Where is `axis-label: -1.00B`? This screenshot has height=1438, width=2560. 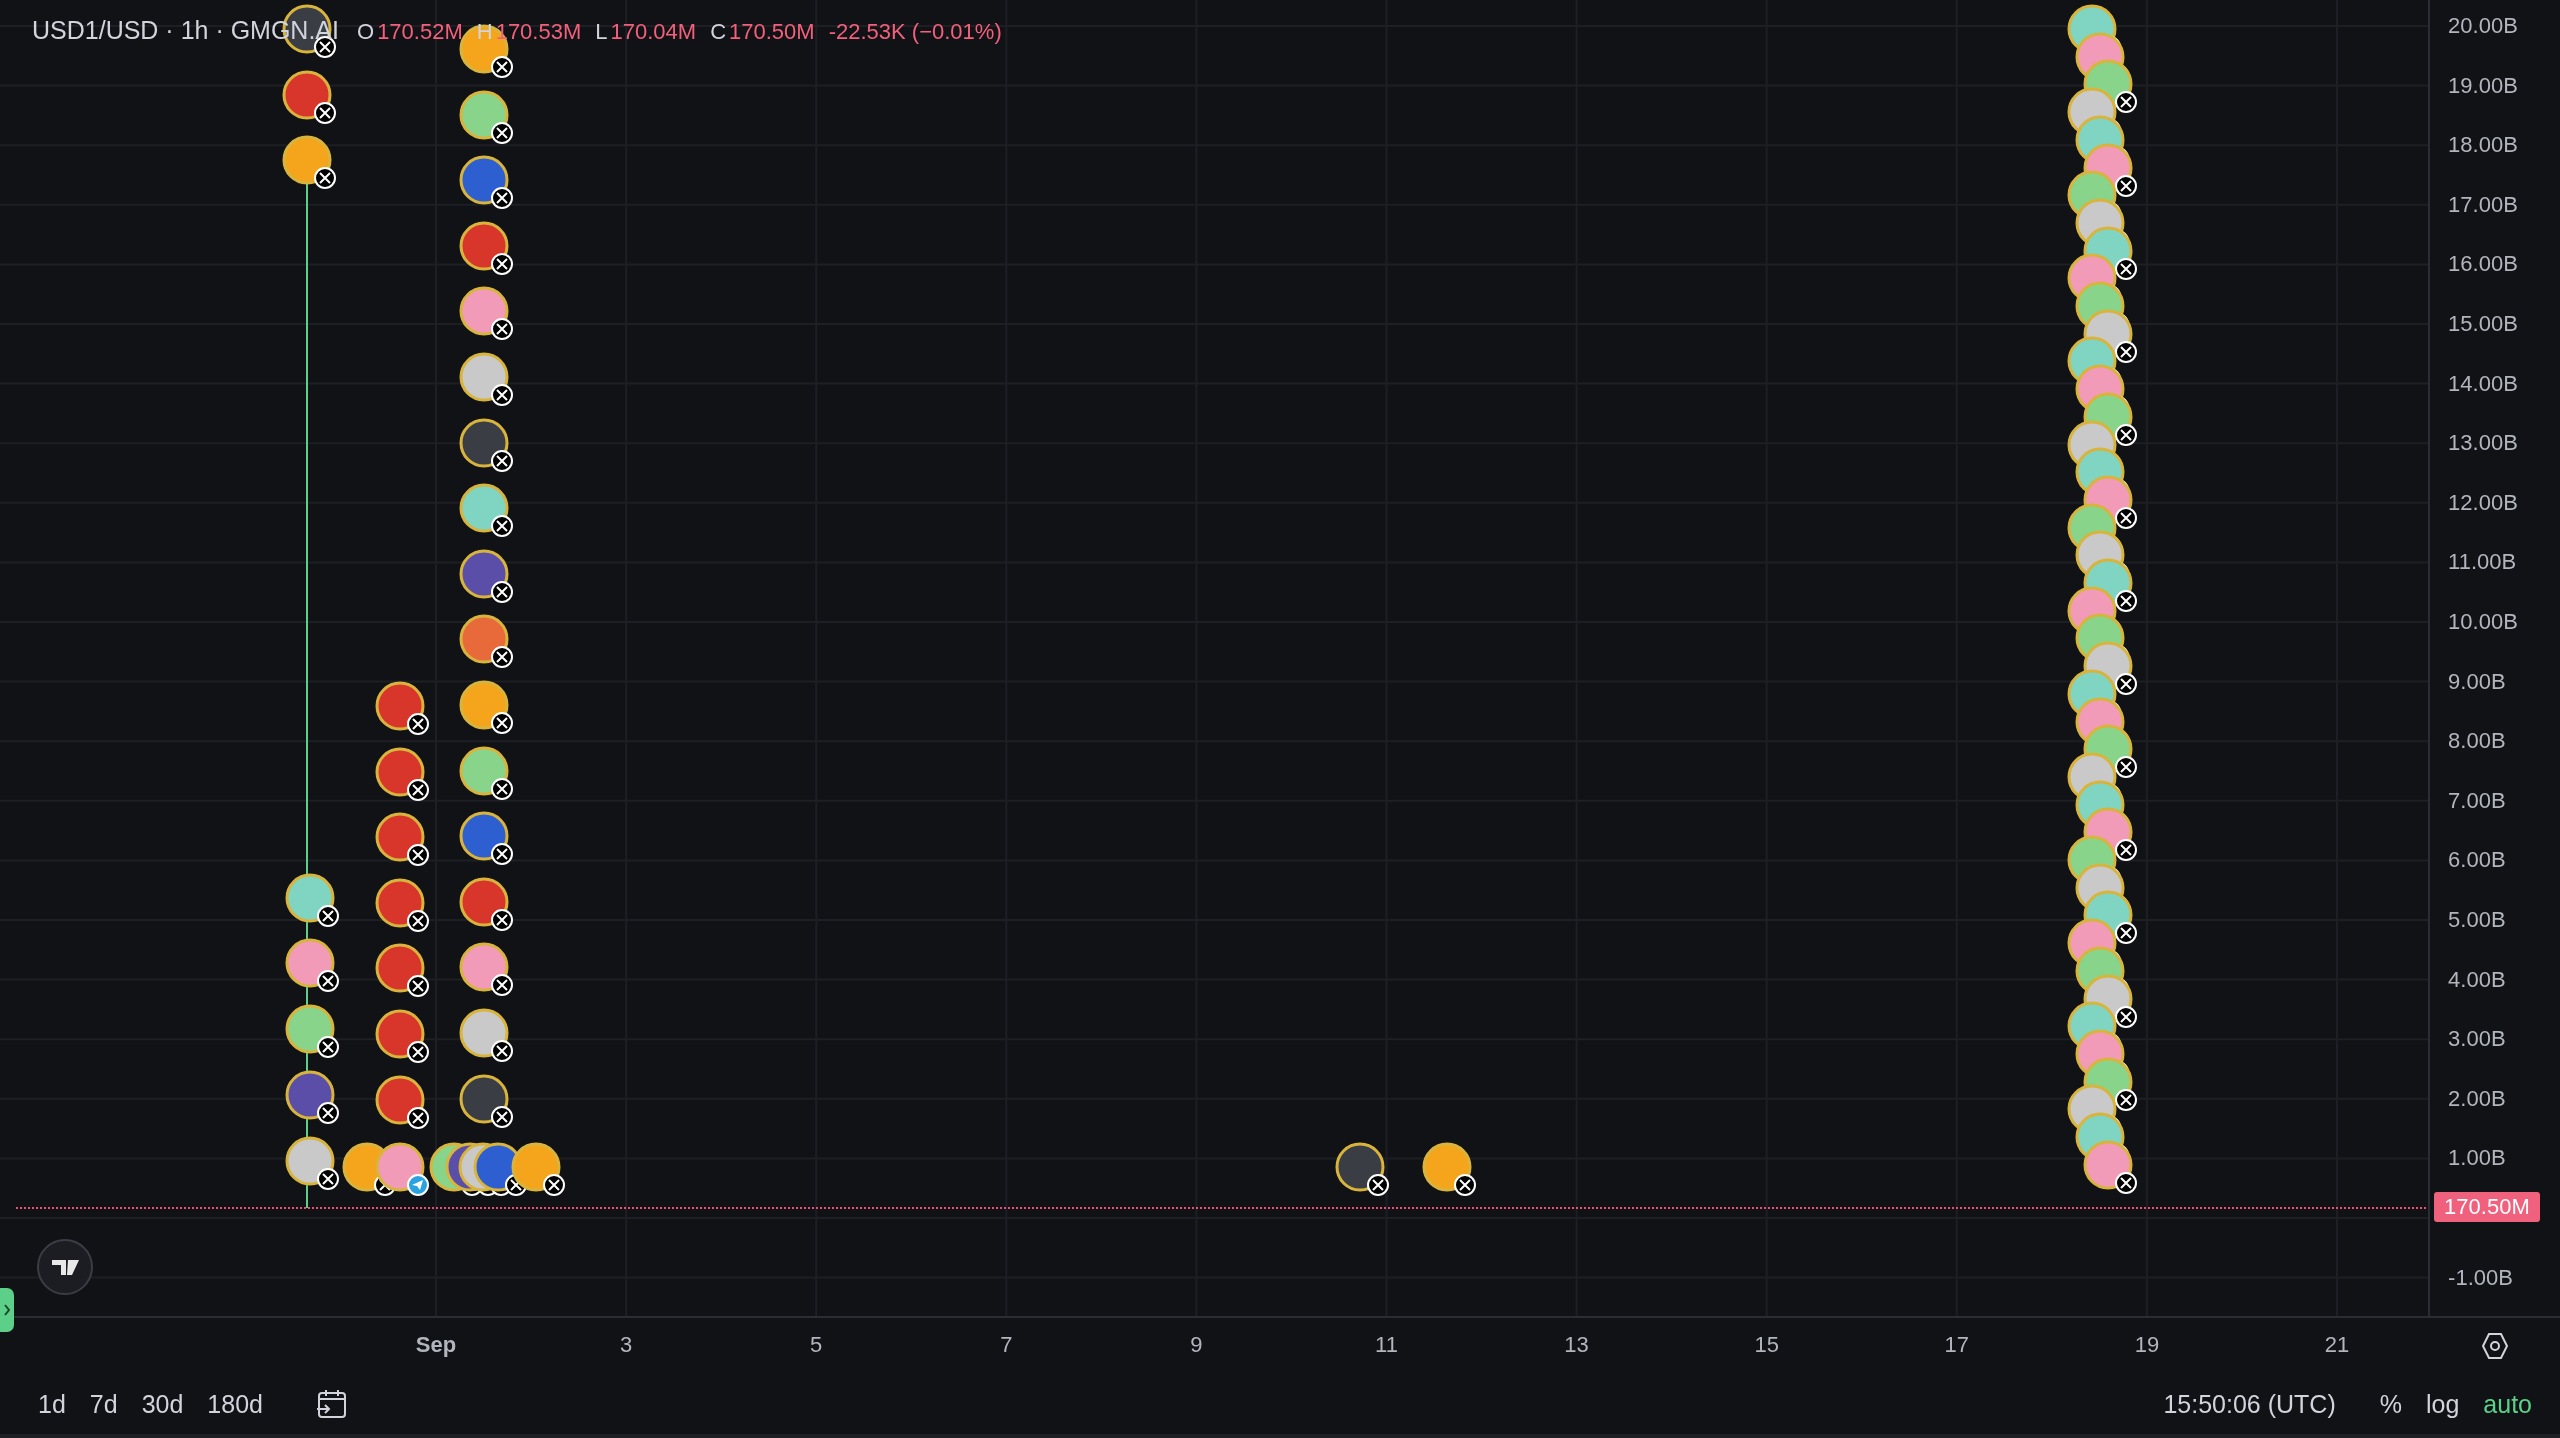
axis-label: -1.00B is located at coordinates (2480, 1277).